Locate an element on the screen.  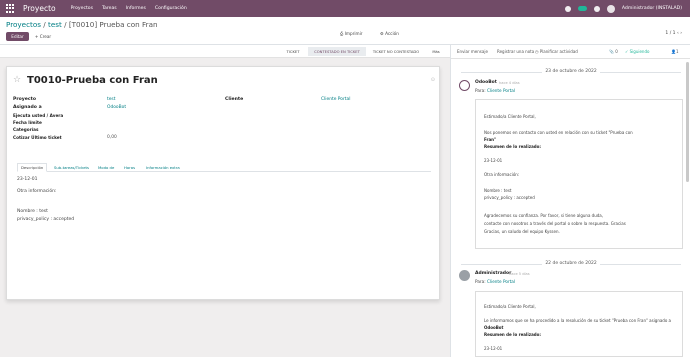
breadcrumb-proyectos: Proyectos is located at coordinates (23, 24).